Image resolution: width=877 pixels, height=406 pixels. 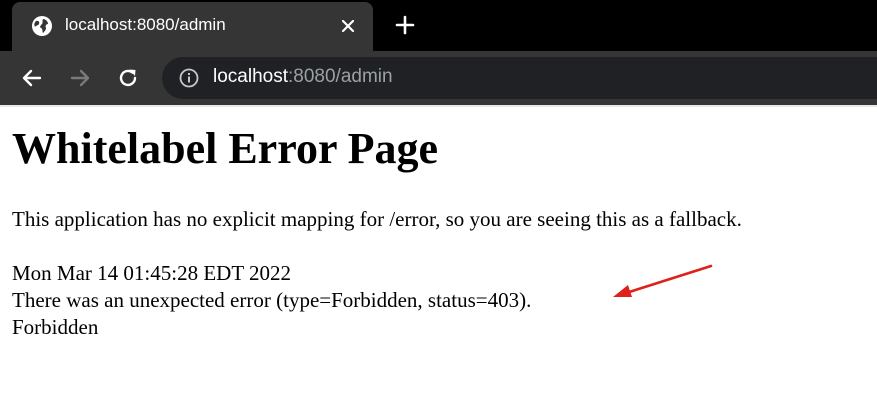 I want to click on url-text: localhost:8080/admin, so click(x=303, y=77).